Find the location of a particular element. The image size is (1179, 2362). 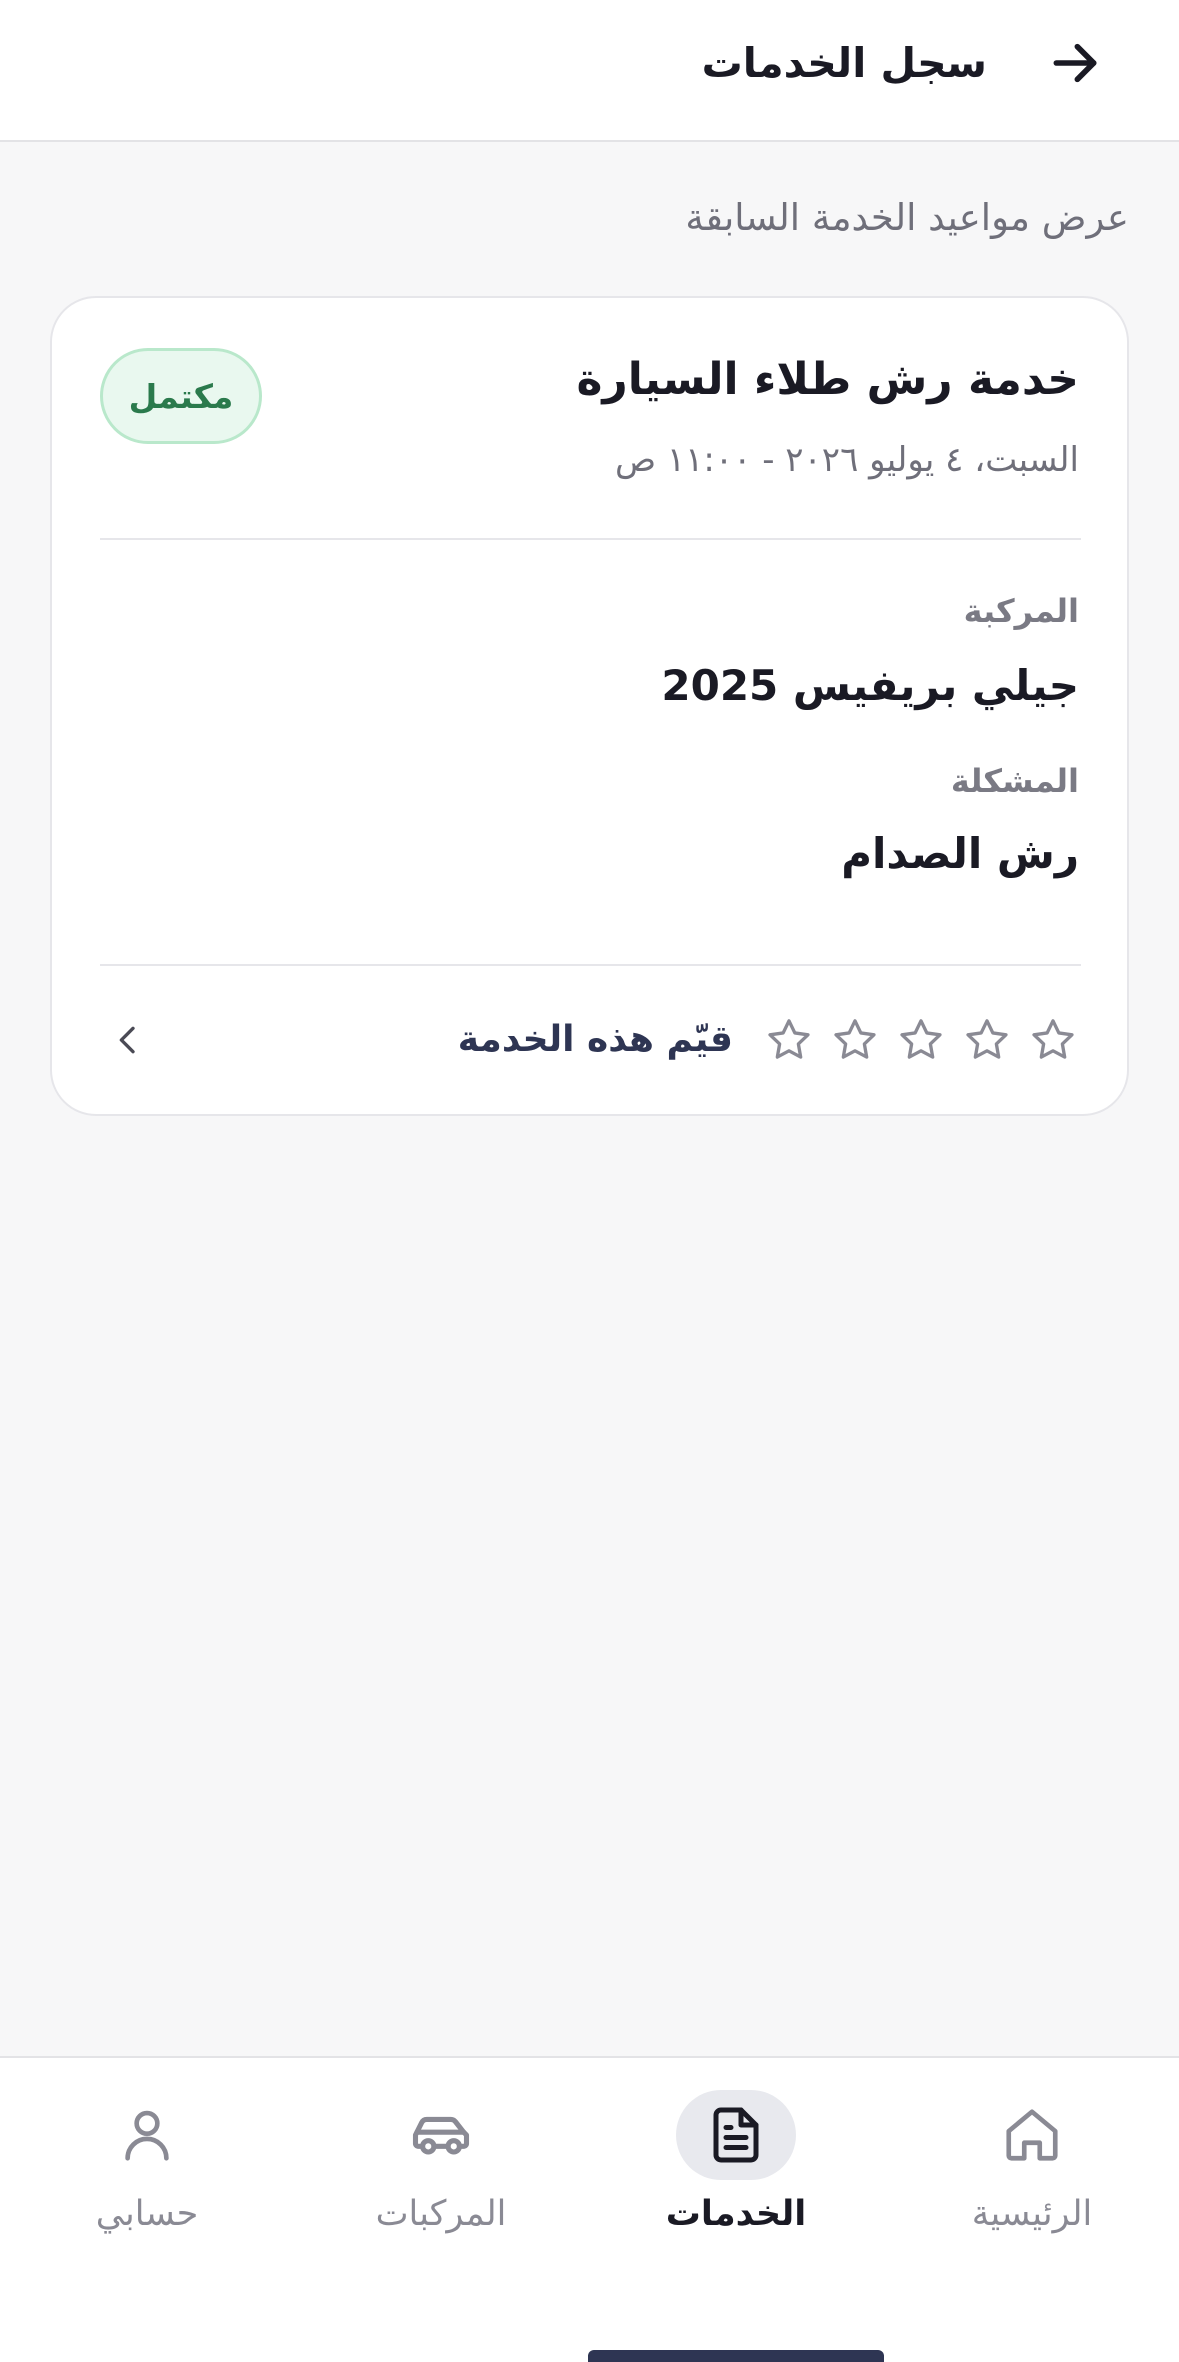

status-badge: مكتمل is located at coordinates (181, 396).